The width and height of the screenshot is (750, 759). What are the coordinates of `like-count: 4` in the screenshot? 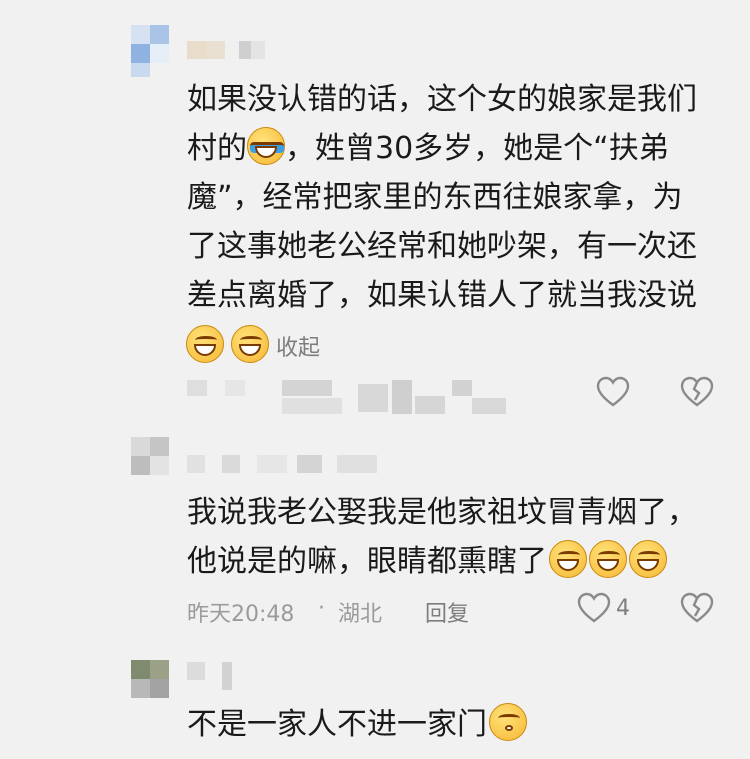 It's located at (623, 608).